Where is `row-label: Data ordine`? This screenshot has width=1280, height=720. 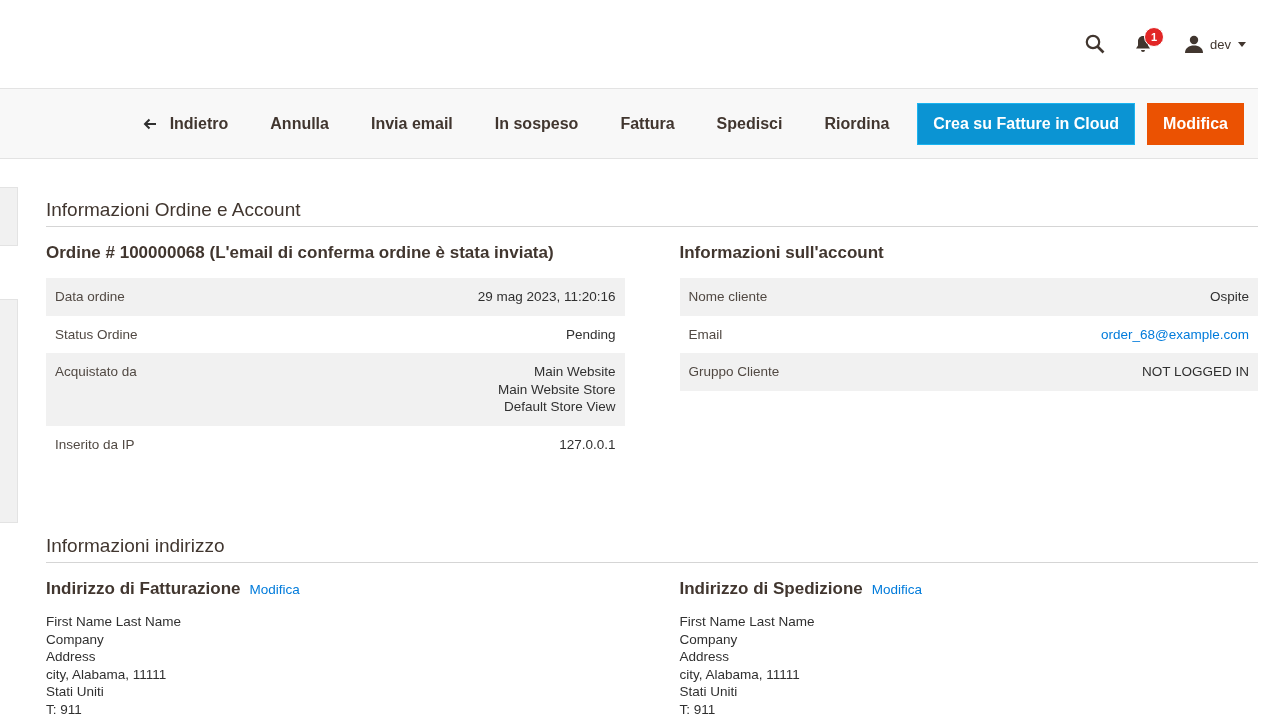
row-label: Data ordine is located at coordinates (90, 297).